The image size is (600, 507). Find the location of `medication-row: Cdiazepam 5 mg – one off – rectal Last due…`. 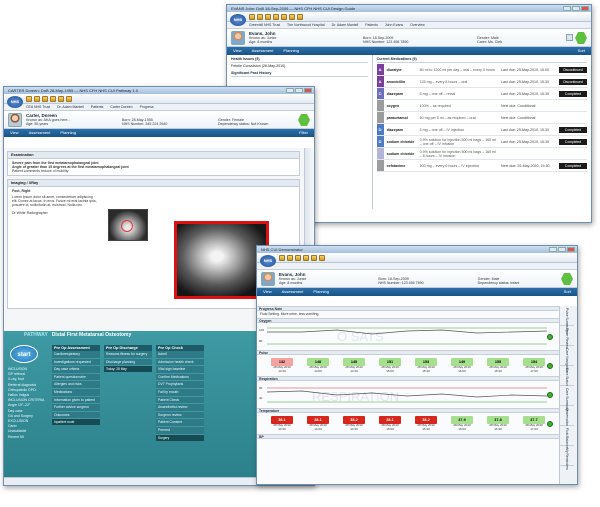

medication-row: Cdiazepam 5 mg – one off – rectal Last due… is located at coordinates (481, 94).